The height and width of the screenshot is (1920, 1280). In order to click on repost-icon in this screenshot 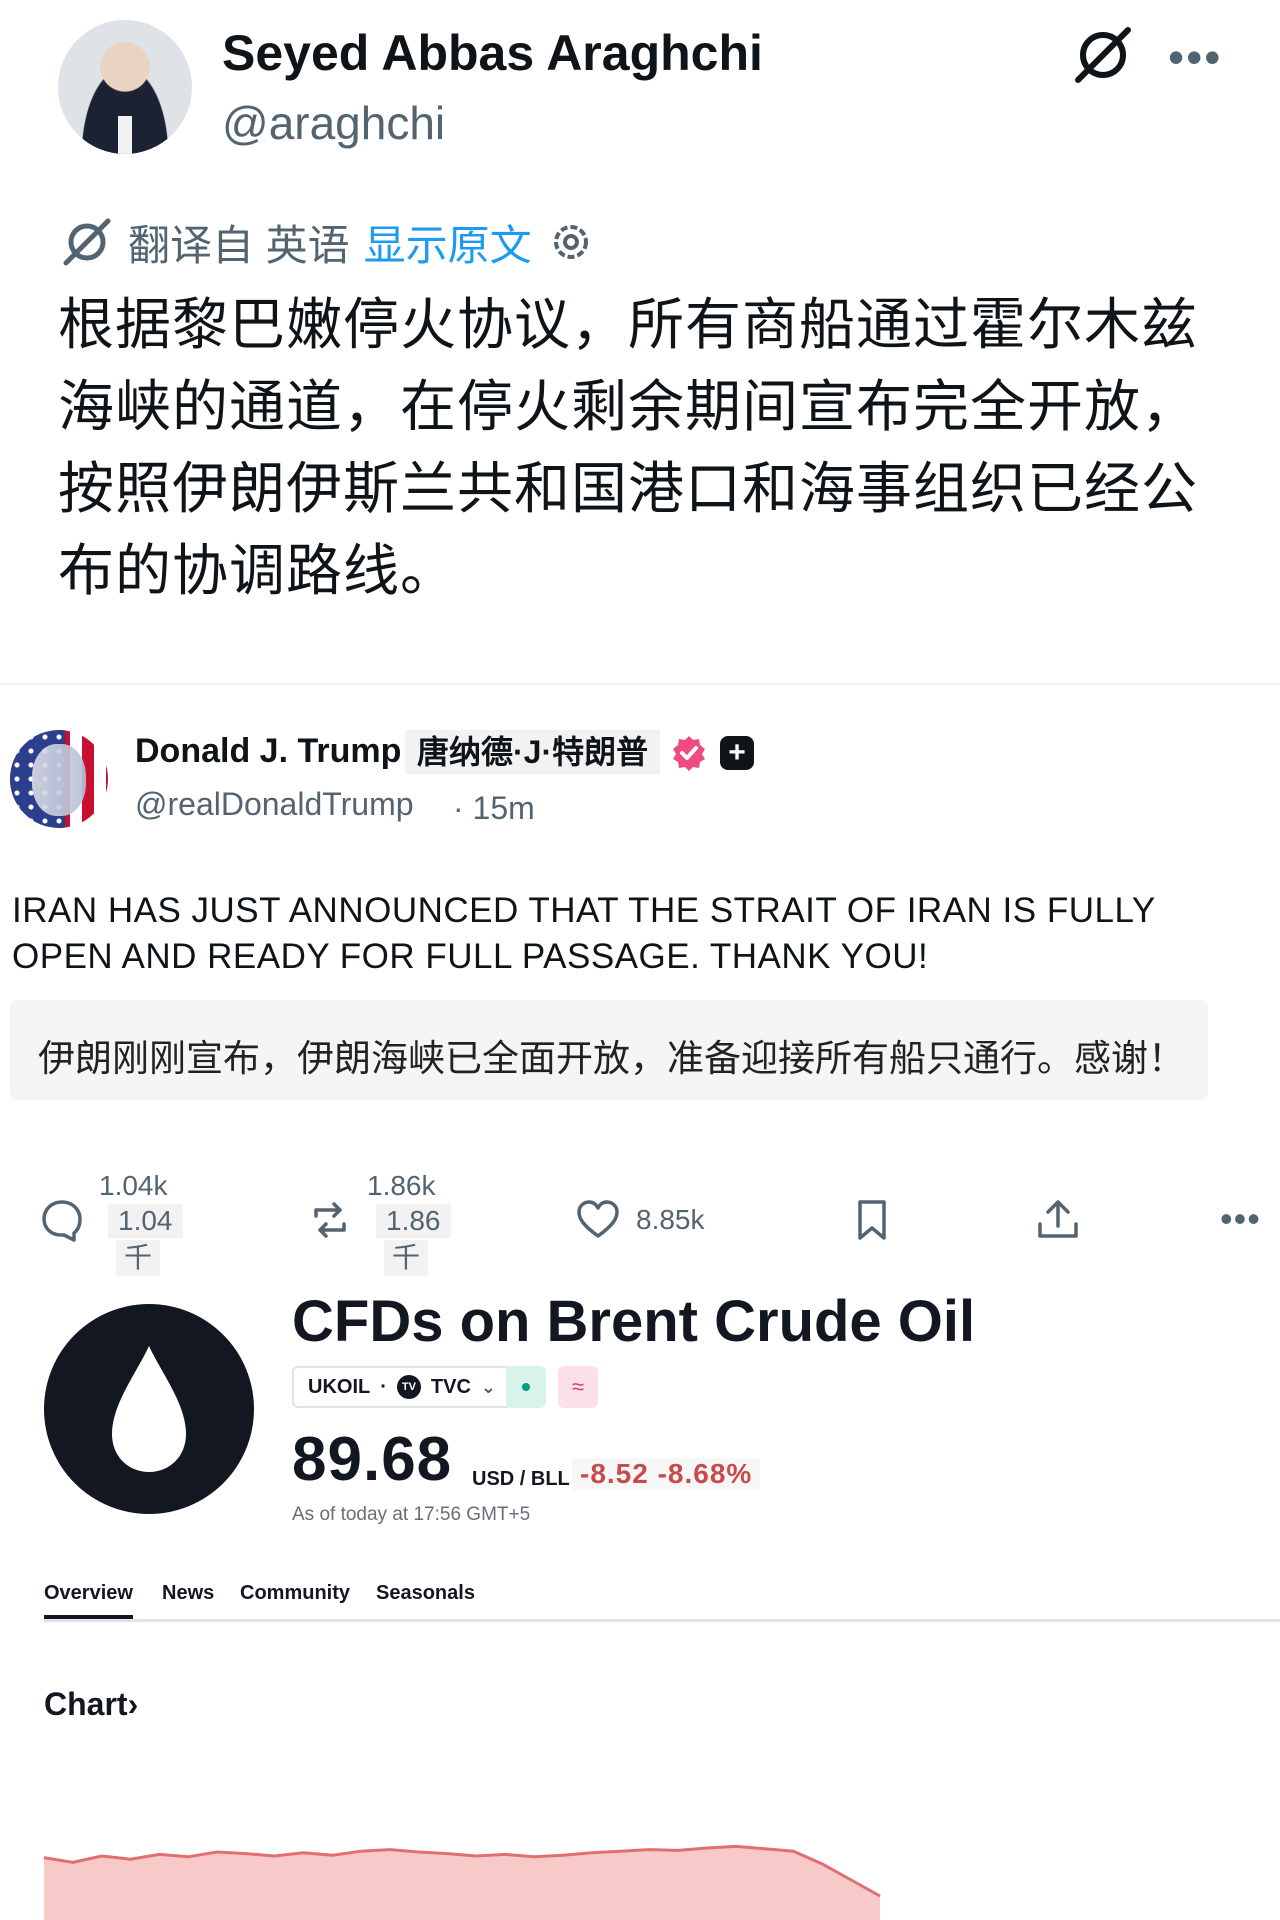, I will do `click(330, 1220)`.